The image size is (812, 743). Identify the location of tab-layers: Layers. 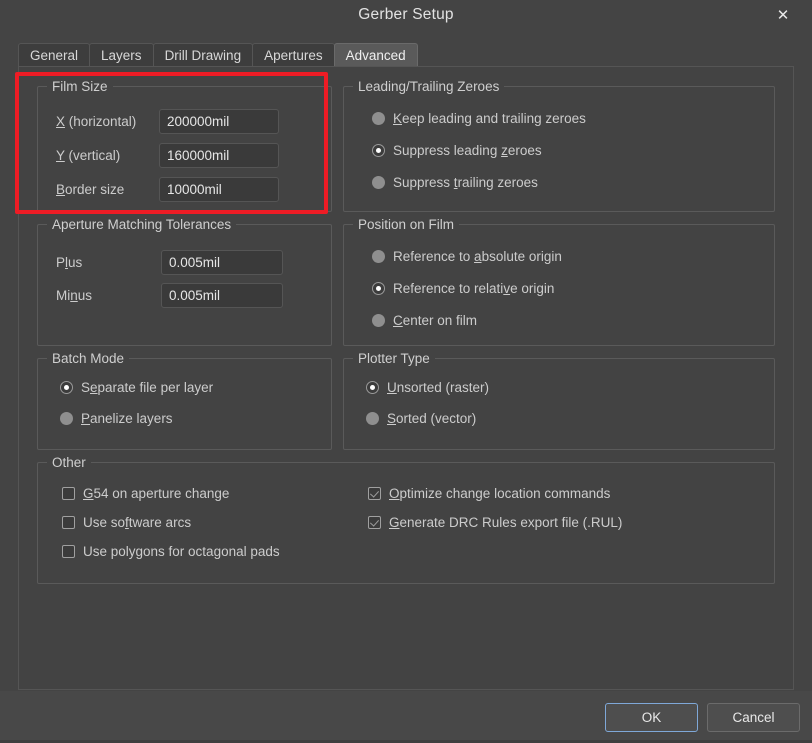
(121, 55).